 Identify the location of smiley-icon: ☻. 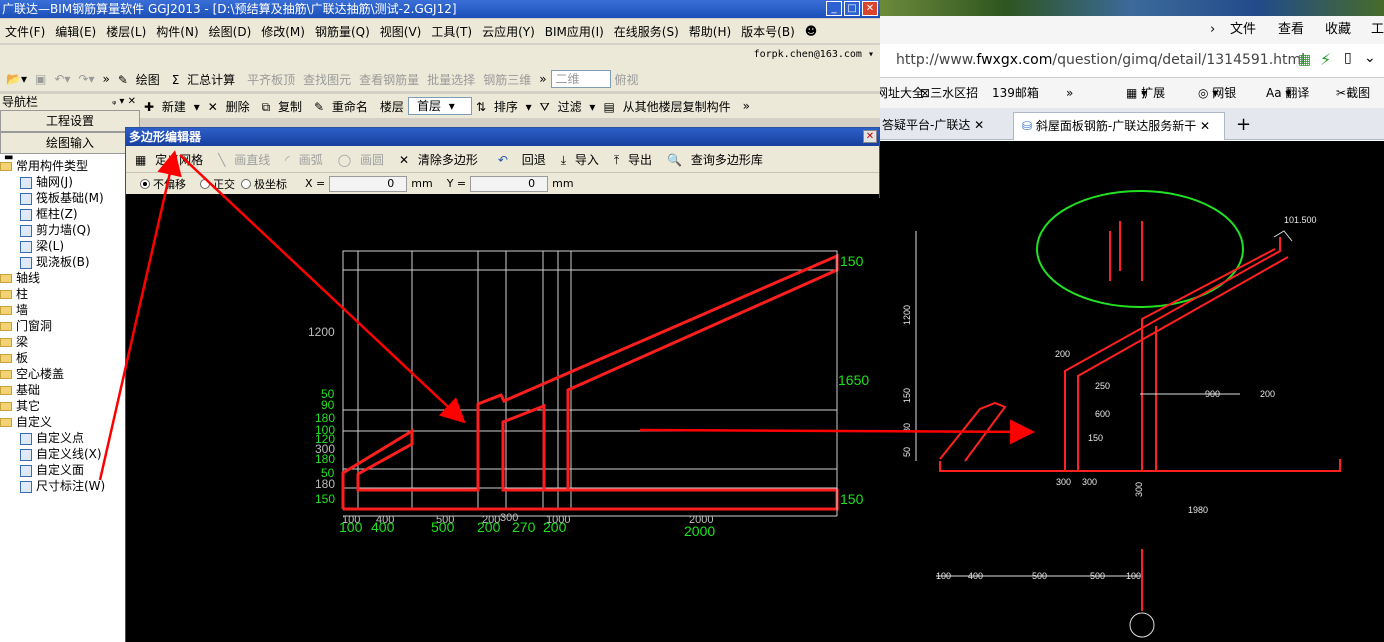
(811, 31).